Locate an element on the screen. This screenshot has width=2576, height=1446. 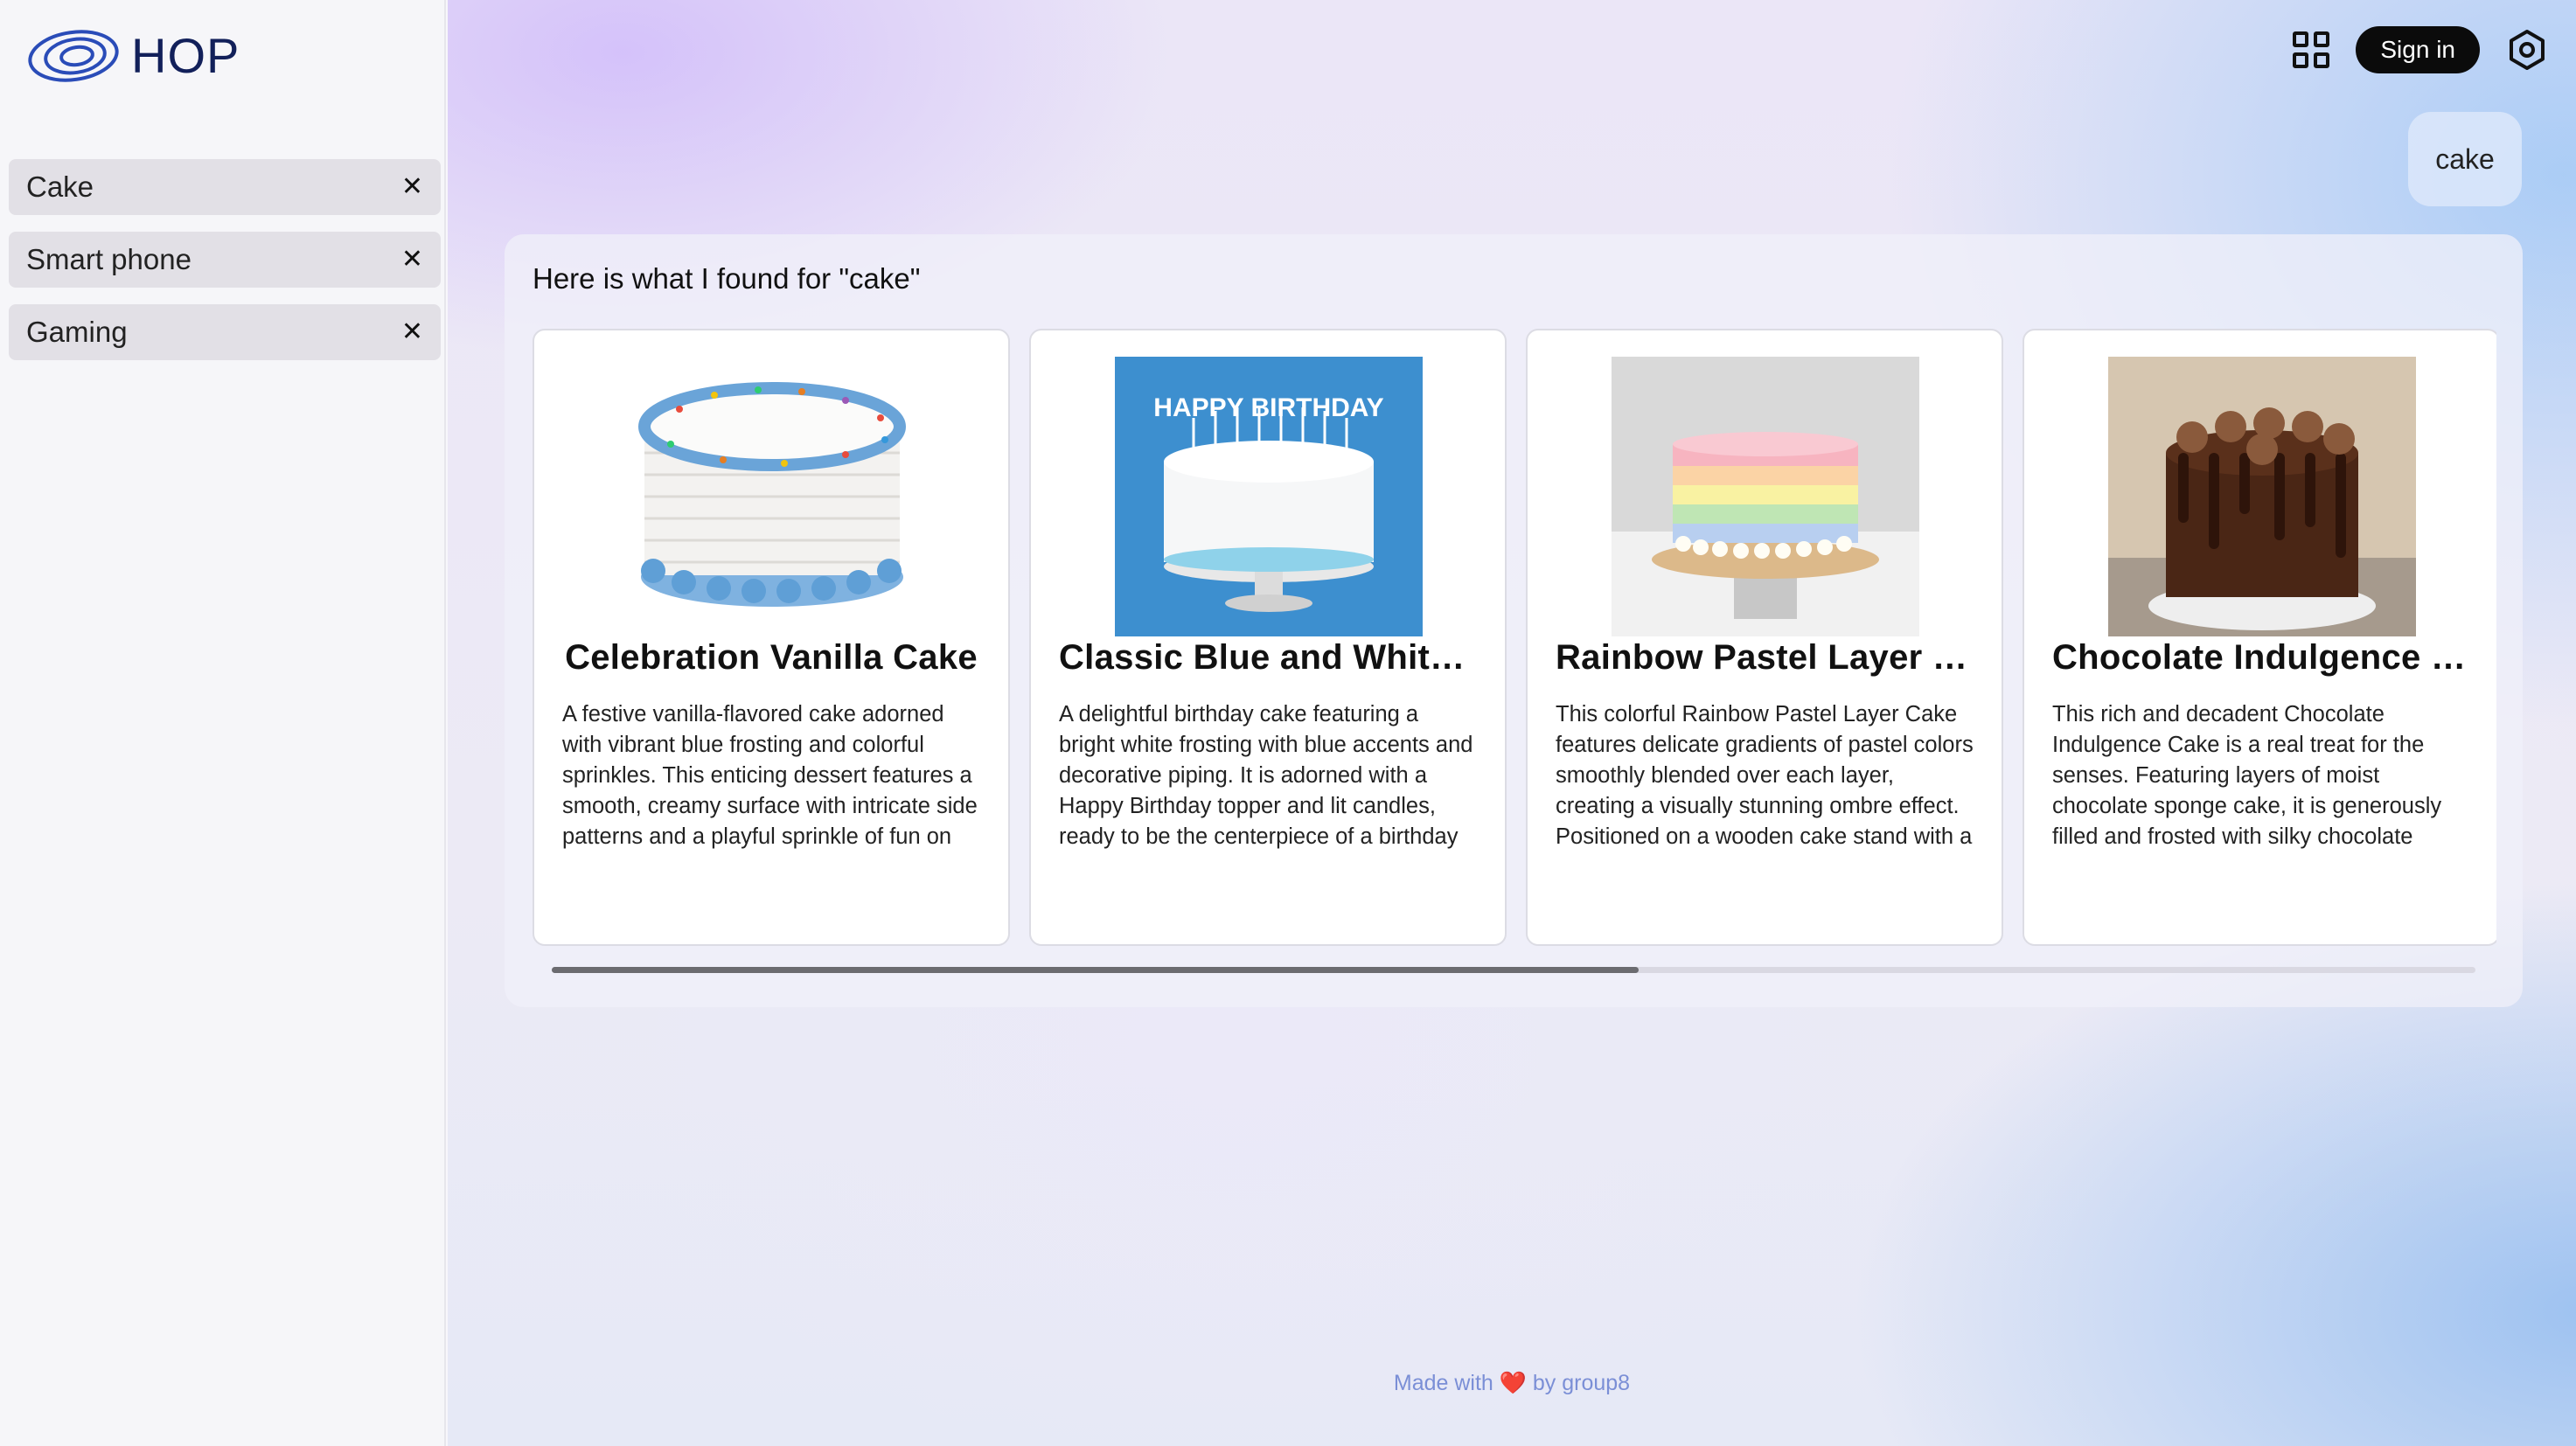
search-history-list: Cake ✕ Smart phone ✕ Gaming ✕ is located at coordinates (225, 268).